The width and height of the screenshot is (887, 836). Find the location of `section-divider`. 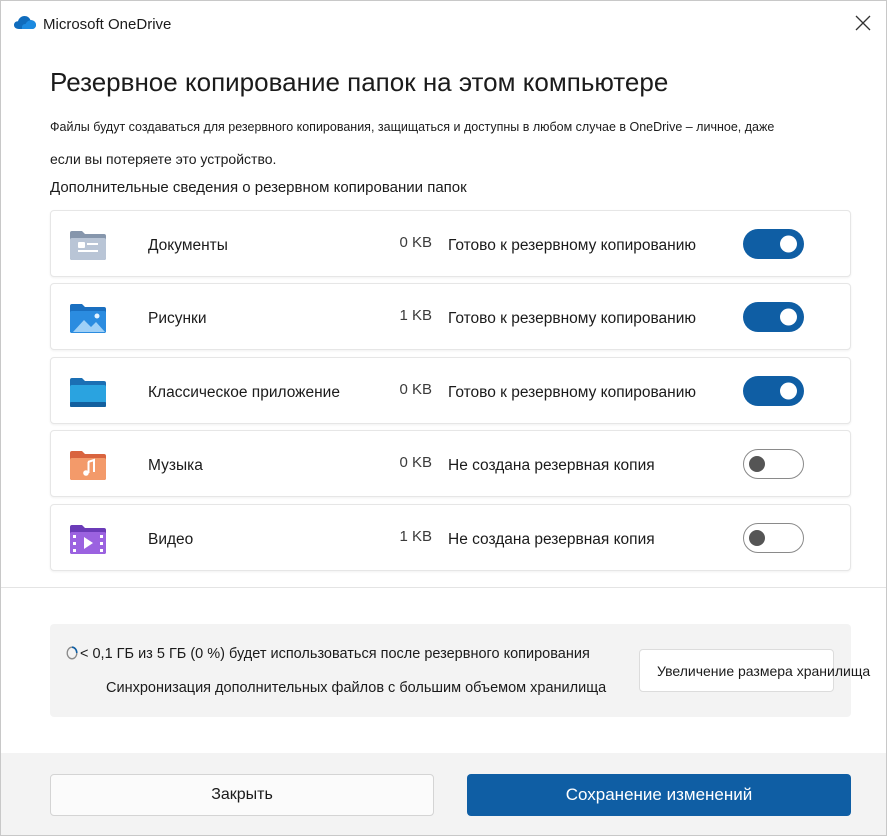

section-divider is located at coordinates (443, 587).